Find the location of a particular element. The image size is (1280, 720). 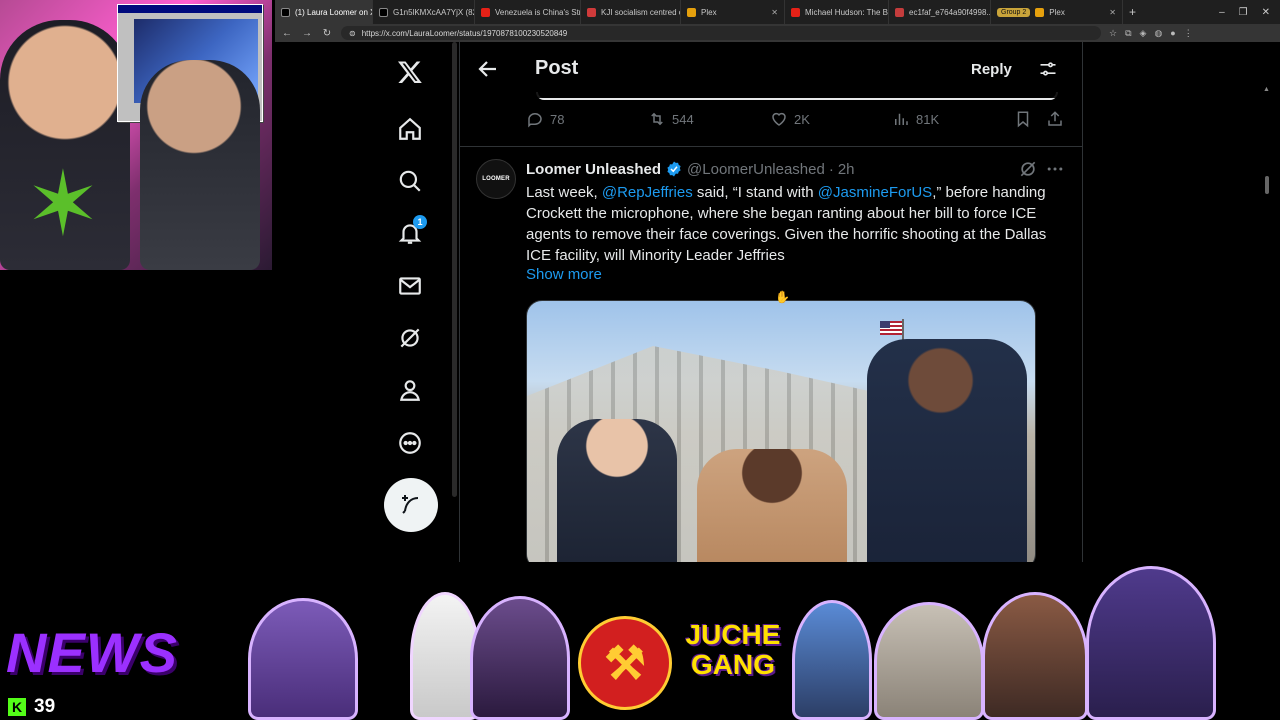

compose-post-button is located at coordinates (411, 505).